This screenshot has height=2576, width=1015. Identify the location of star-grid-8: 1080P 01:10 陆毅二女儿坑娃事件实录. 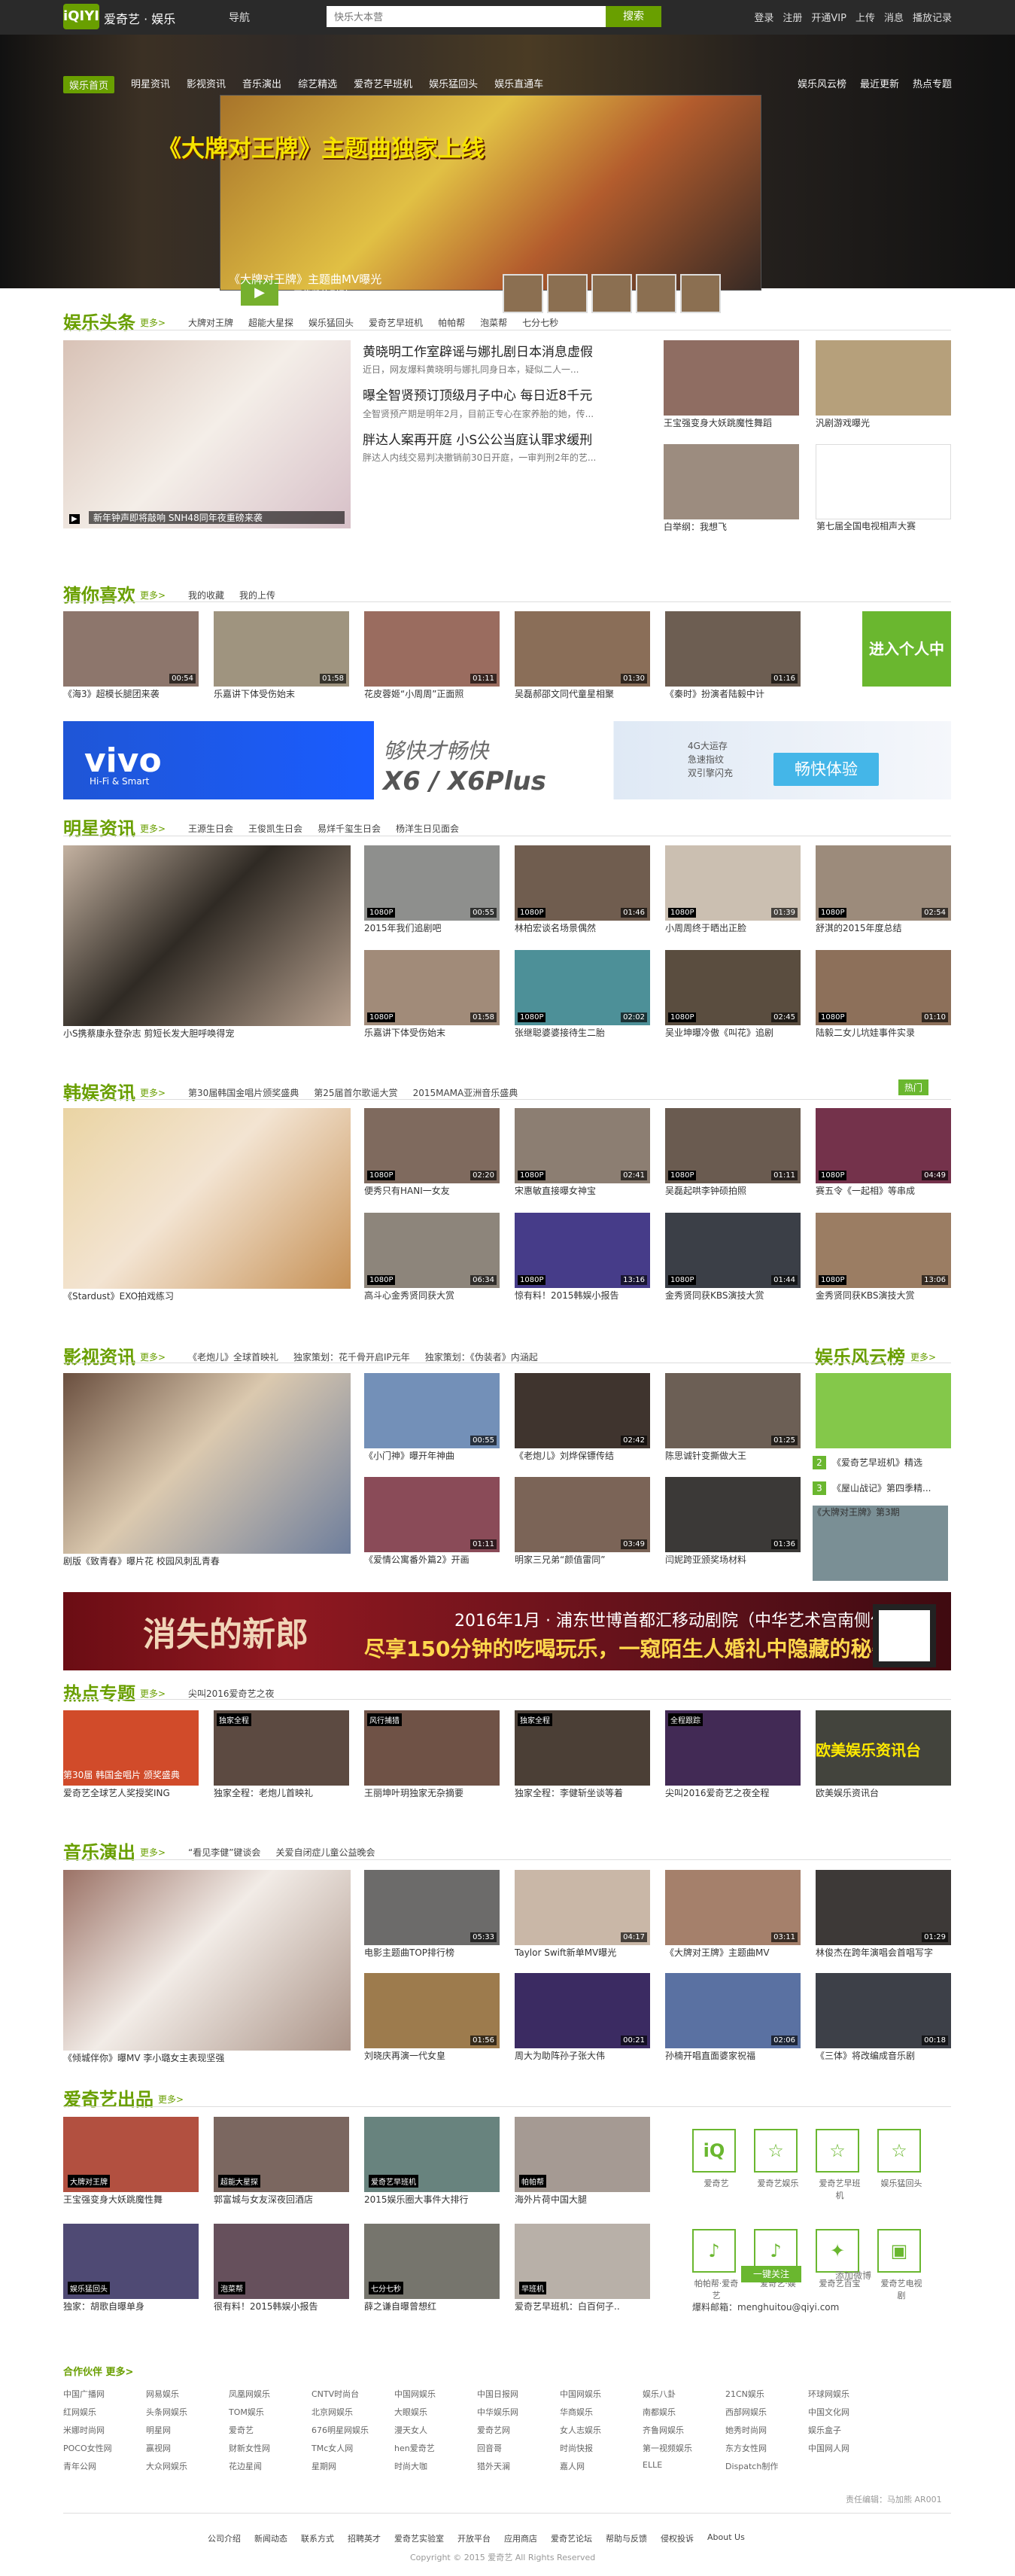
(883, 994).